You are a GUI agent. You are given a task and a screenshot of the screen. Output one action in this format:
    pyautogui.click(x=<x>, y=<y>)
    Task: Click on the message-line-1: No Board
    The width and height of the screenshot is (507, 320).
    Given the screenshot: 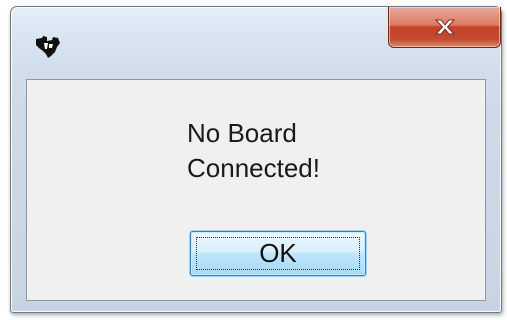 What is the action you would take?
    pyautogui.click(x=242, y=133)
    